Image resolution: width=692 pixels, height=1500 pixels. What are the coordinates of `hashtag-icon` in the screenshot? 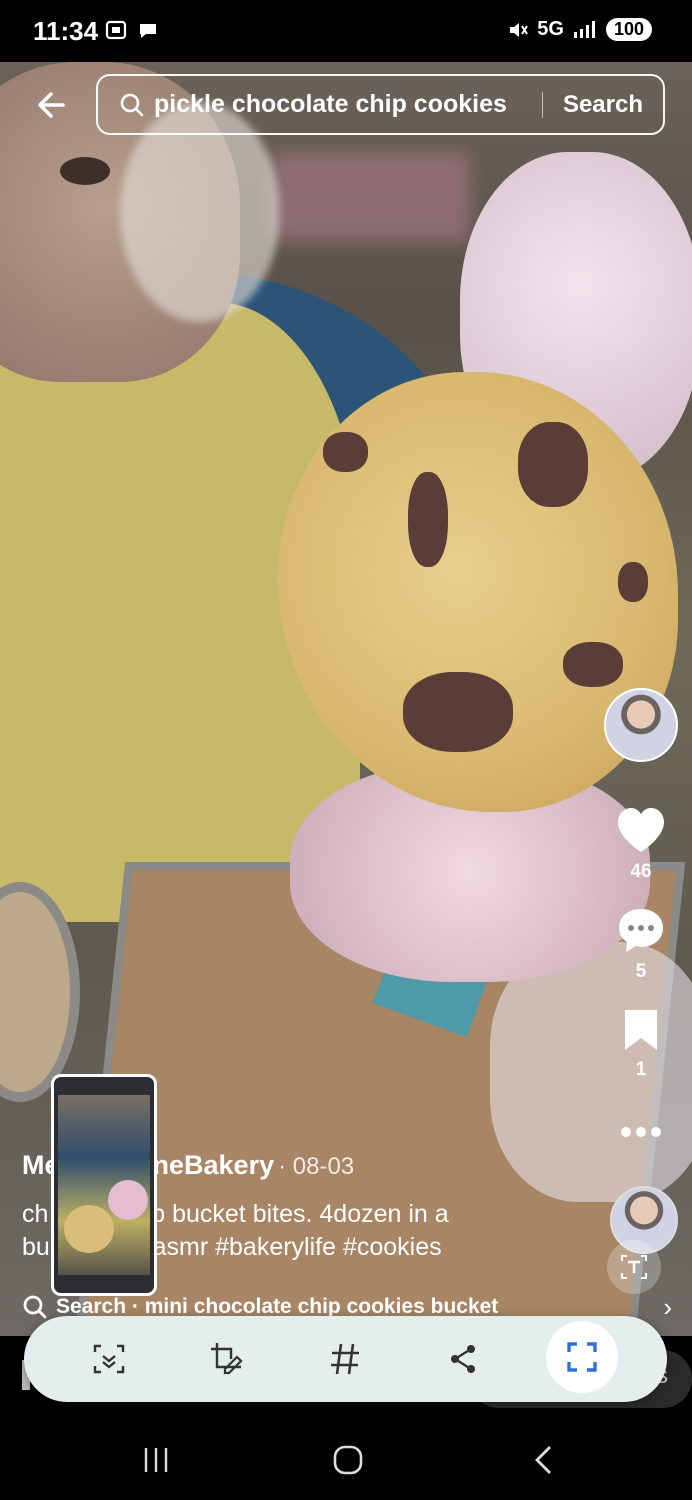 It's located at (345, 1359).